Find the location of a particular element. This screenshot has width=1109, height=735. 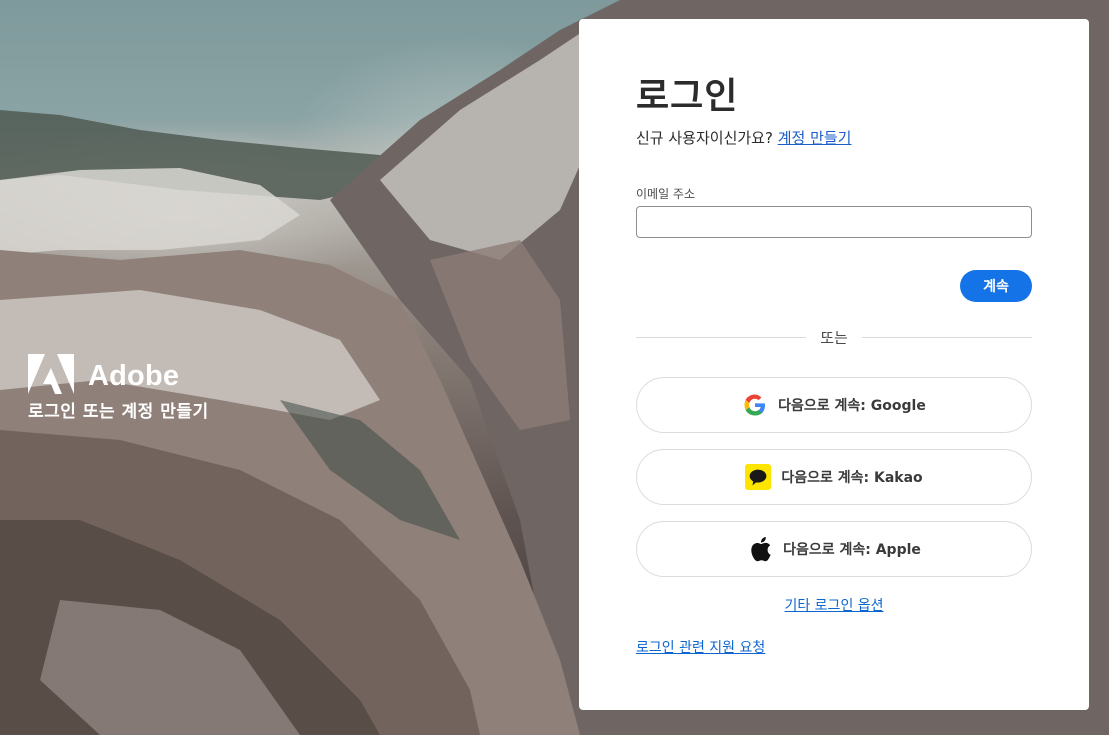

help-row: 로그인 관련 지원 요청 is located at coordinates (700, 647).